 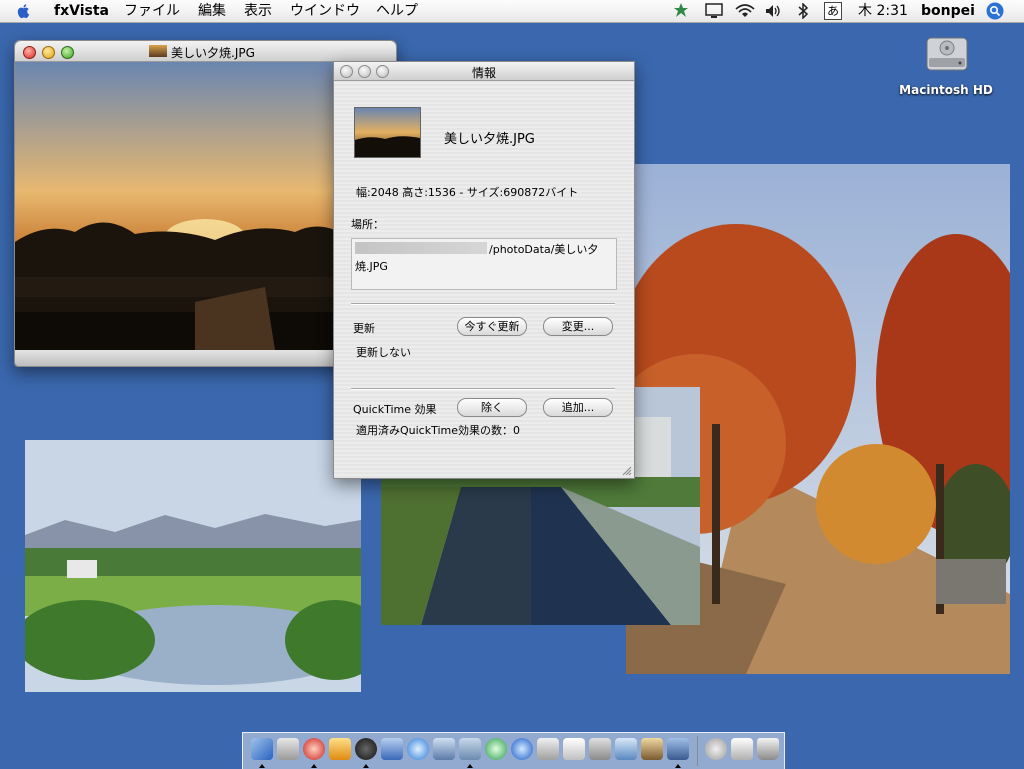 I want to click on trash-icon, so click(x=768, y=749).